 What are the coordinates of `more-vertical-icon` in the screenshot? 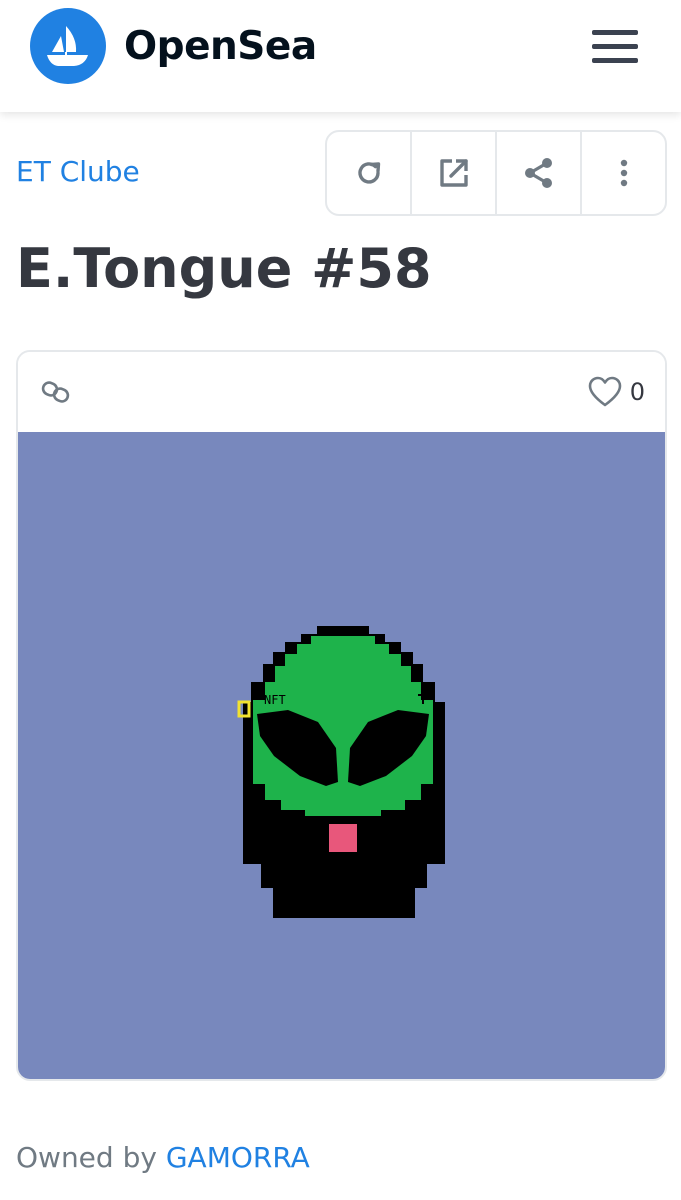 It's located at (623, 173).